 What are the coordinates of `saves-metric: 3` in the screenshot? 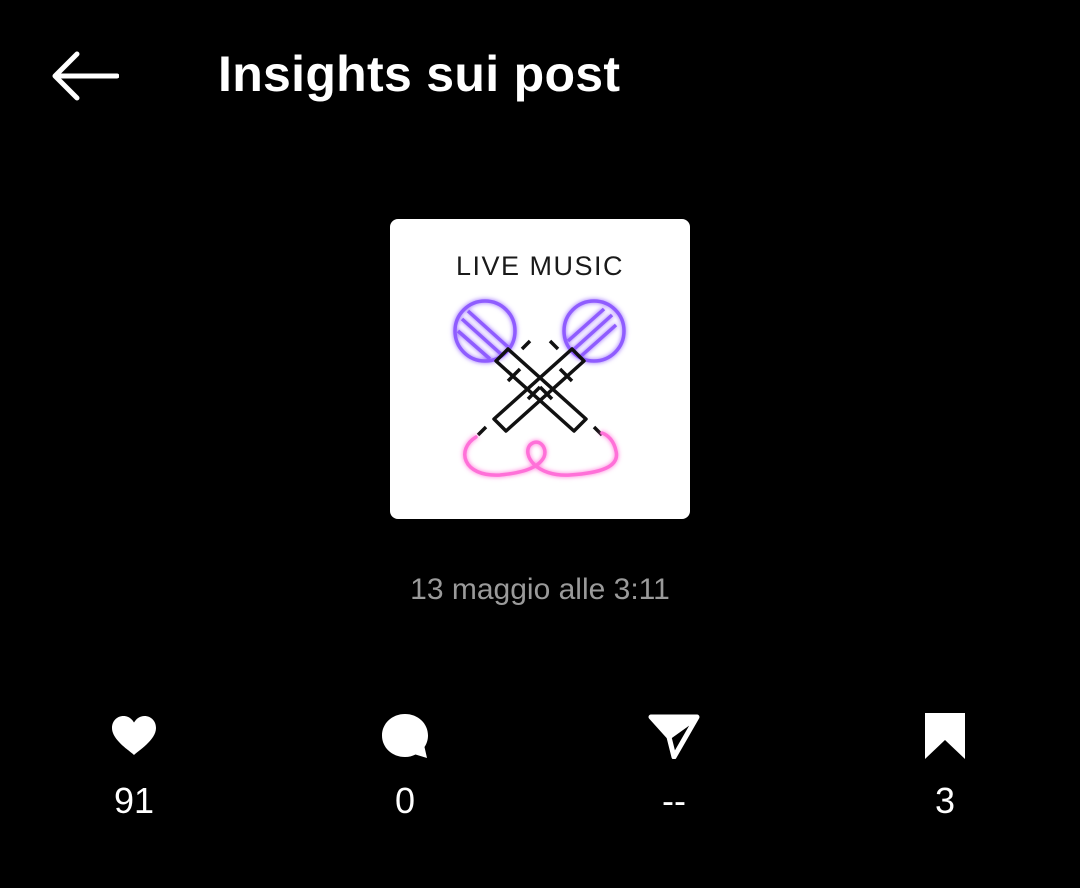 It's located at (945, 765).